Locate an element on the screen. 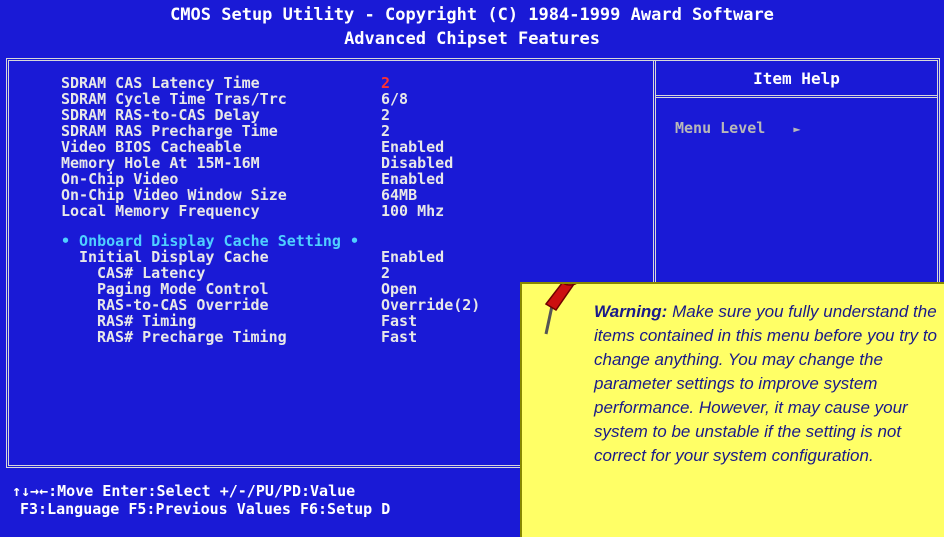 This screenshot has width=944, height=537. menu-level-label: Menu Level is located at coordinates (720, 128).